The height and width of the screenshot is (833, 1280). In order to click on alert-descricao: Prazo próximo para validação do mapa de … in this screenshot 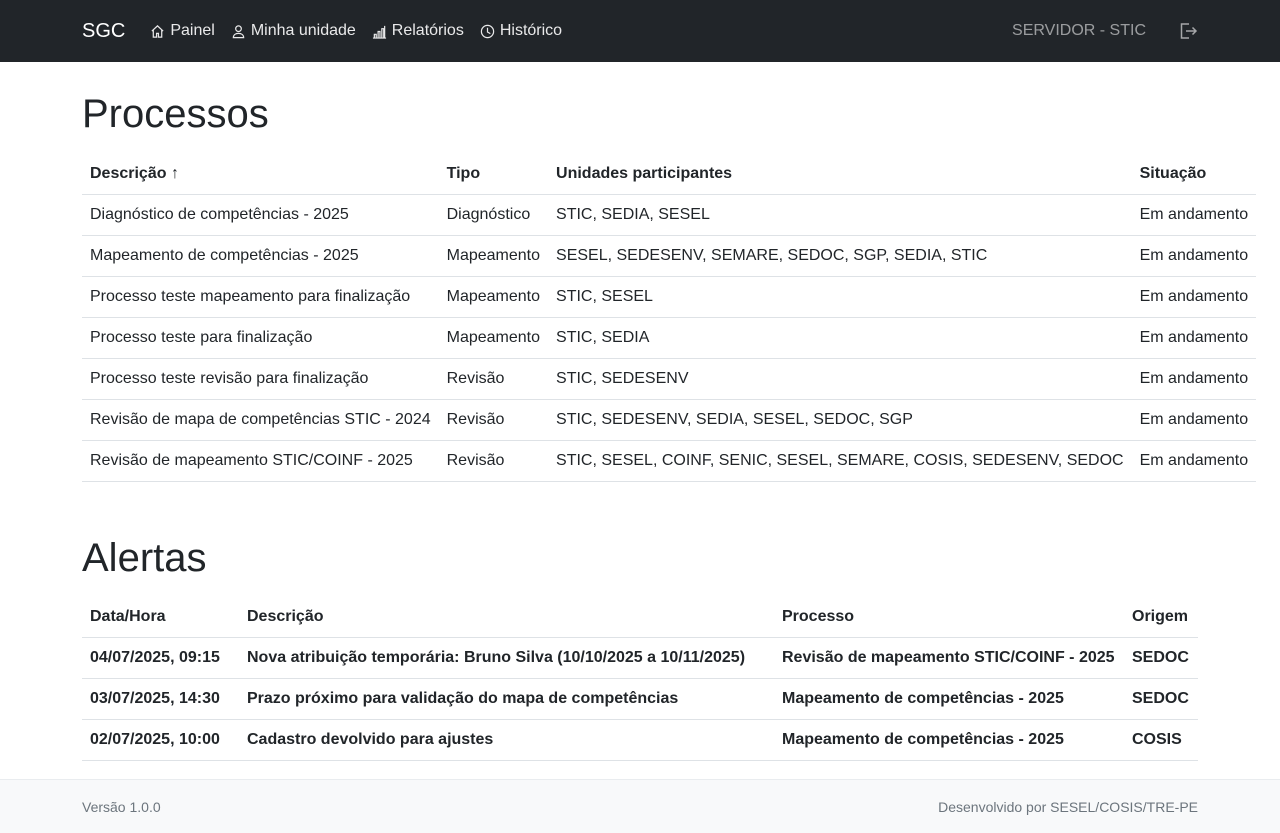, I will do `click(506, 699)`.